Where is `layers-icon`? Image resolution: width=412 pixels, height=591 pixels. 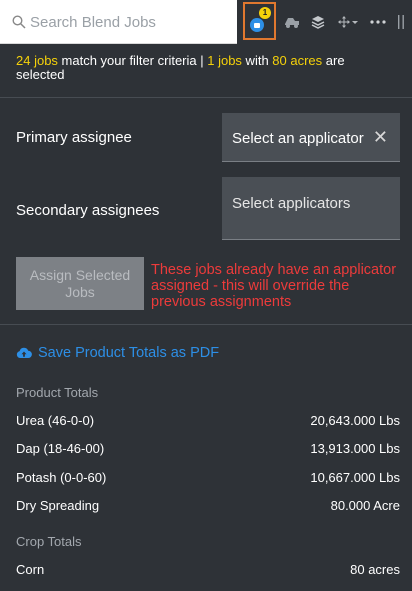
layers-icon is located at coordinates (318, 22).